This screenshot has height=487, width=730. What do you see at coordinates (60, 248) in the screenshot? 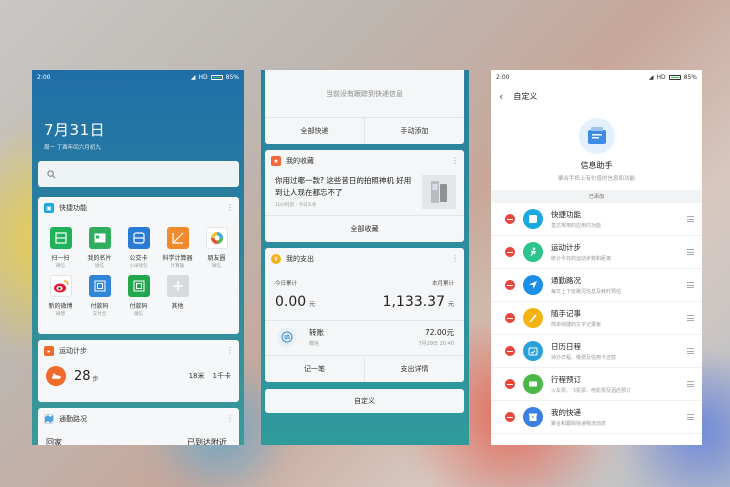
I see `quick-item: 扫一扫 微信` at bounding box center [60, 248].